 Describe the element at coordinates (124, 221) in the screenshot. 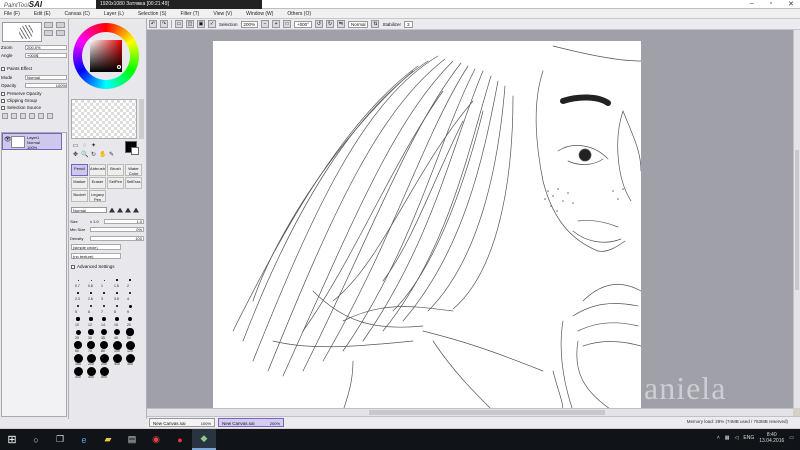

I see `size-slider: 1.0` at that location.